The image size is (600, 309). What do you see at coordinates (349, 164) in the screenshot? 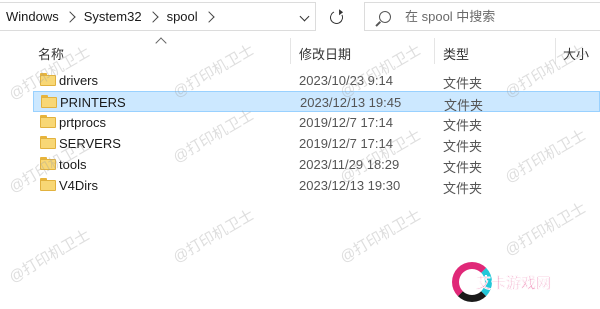
I see `file-modified: 2023/11/29 18:29` at bounding box center [349, 164].